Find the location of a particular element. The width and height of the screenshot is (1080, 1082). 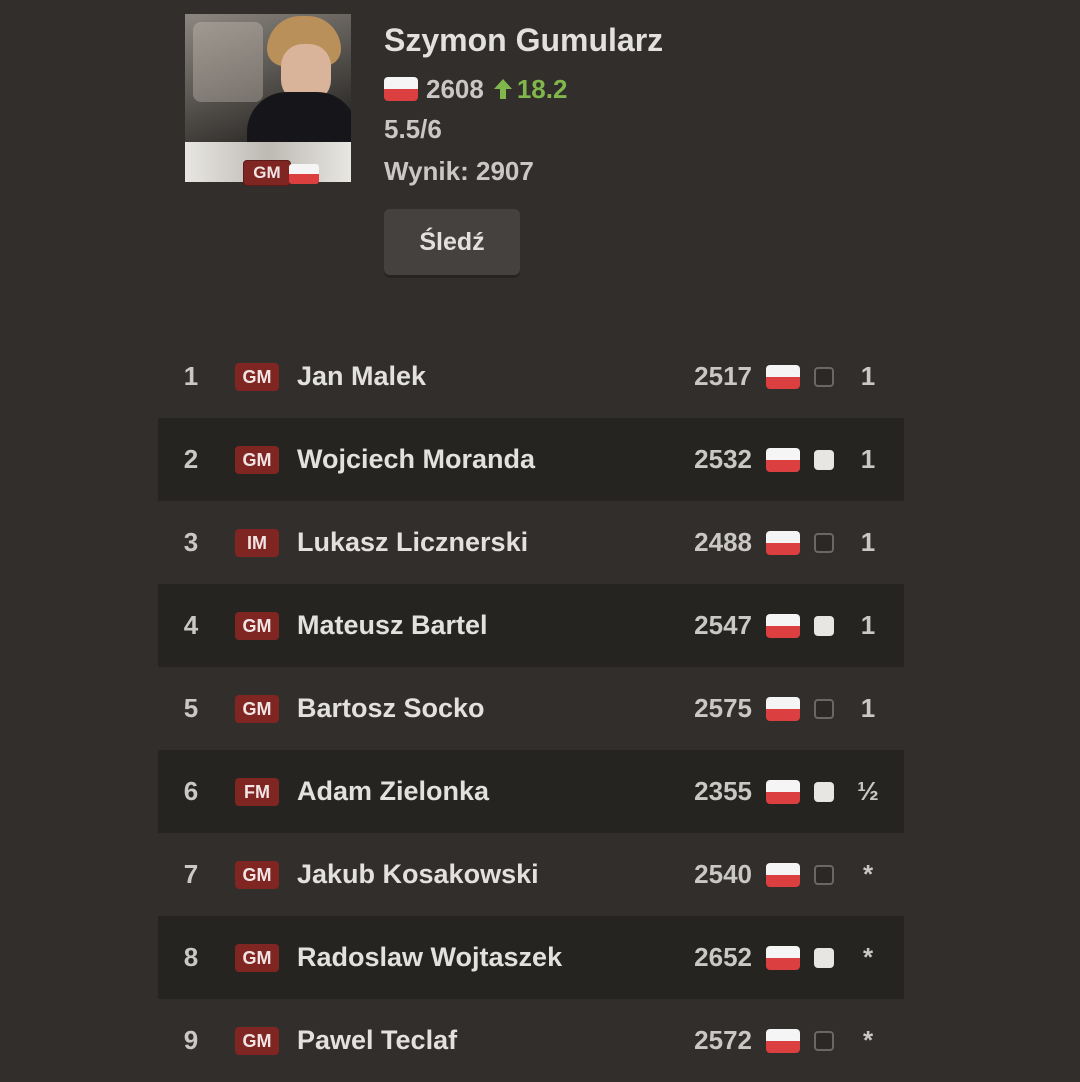

table-row: 9 GM Pawel Teclaf 2572 * is located at coordinates (531, 1040).